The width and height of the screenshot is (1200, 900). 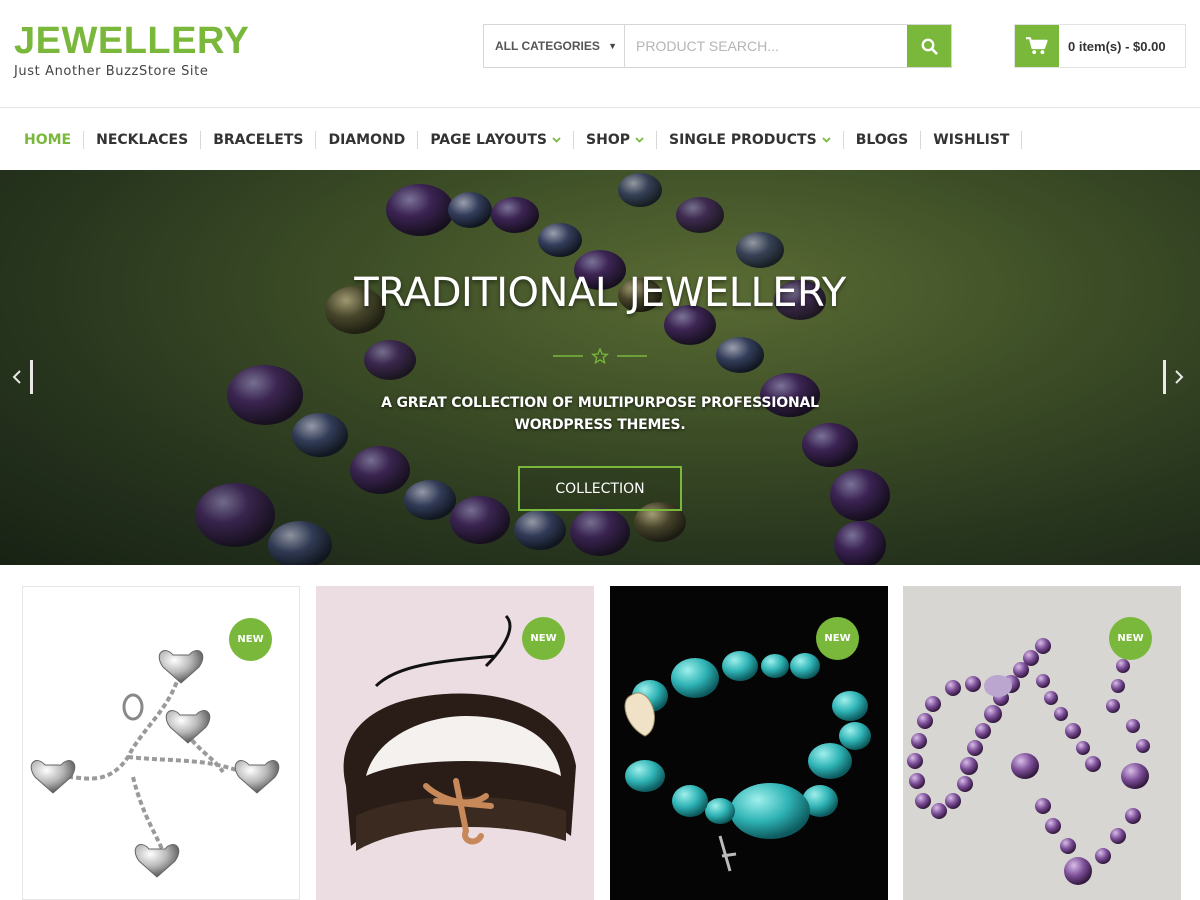 I want to click on nav-item-necklaces: NECKLACES, so click(x=143, y=139).